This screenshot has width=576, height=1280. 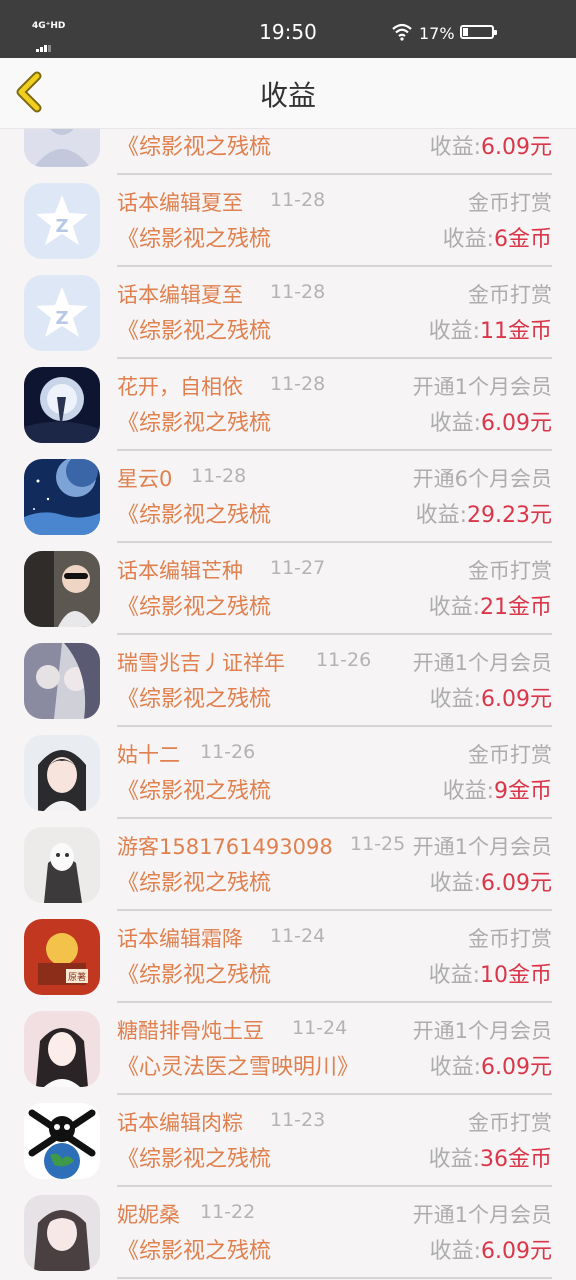 What do you see at coordinates (148, 1215) in the screenshot?
I see `username: 妮妮桑` at bounding box center [148, 1215].